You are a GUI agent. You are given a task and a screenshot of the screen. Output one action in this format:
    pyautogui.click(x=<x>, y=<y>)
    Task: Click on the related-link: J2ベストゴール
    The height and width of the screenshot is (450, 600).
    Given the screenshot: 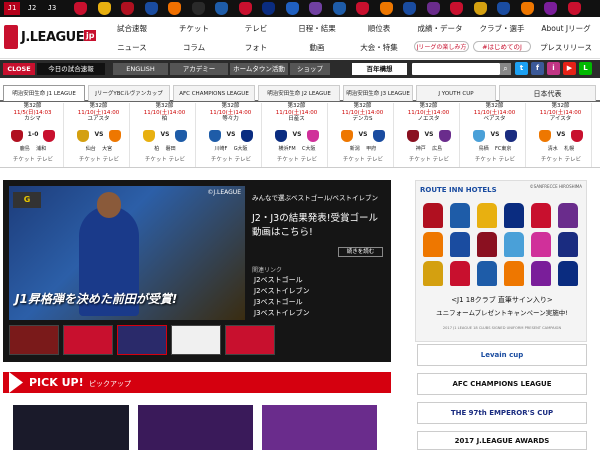 What is the action you would take?
    pyautogui.click(x=278, y=280)
    